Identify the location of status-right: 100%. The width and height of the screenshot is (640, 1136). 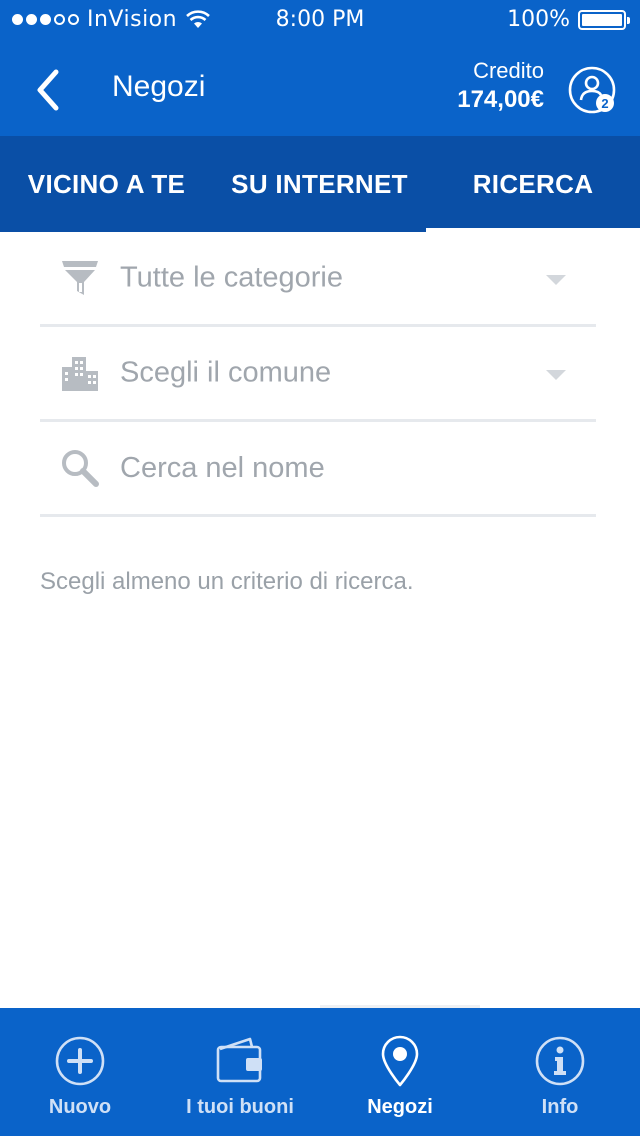
(568, 19).